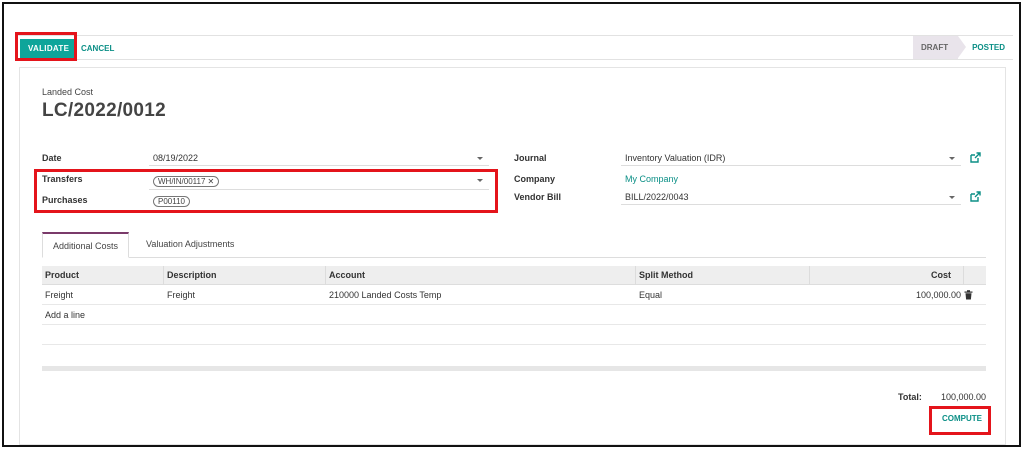 This screenshot has width=1024, height=451. I want to click on date-label: Date, so click(52, 158).